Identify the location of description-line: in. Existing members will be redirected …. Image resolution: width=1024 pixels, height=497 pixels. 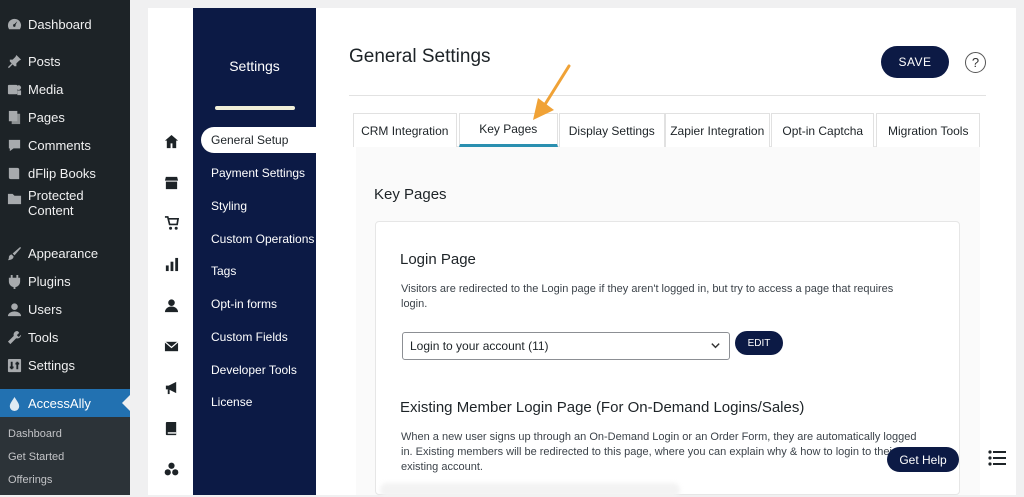
(648, 452).